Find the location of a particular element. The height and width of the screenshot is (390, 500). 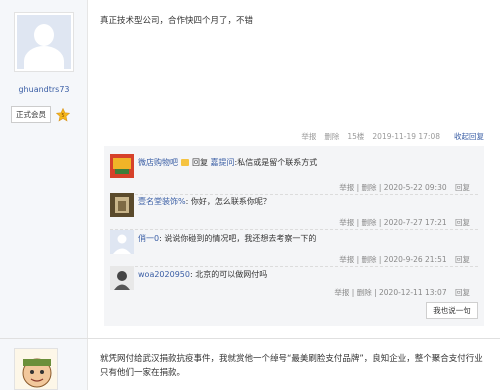

post-meta: 举报 删除 15楼 2019-11-19 17:08 收起回复 is located at coordinates (392, 136).